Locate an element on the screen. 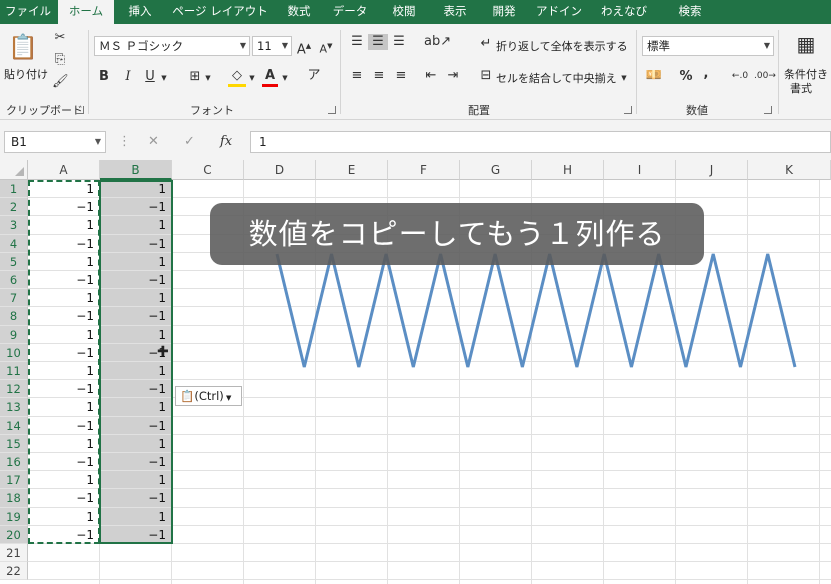 Image resolution: width=831 pixels, height=584 pixels. paste-options-button: 📋(Ctrl) ▼ is located at coordinates (208, 396).